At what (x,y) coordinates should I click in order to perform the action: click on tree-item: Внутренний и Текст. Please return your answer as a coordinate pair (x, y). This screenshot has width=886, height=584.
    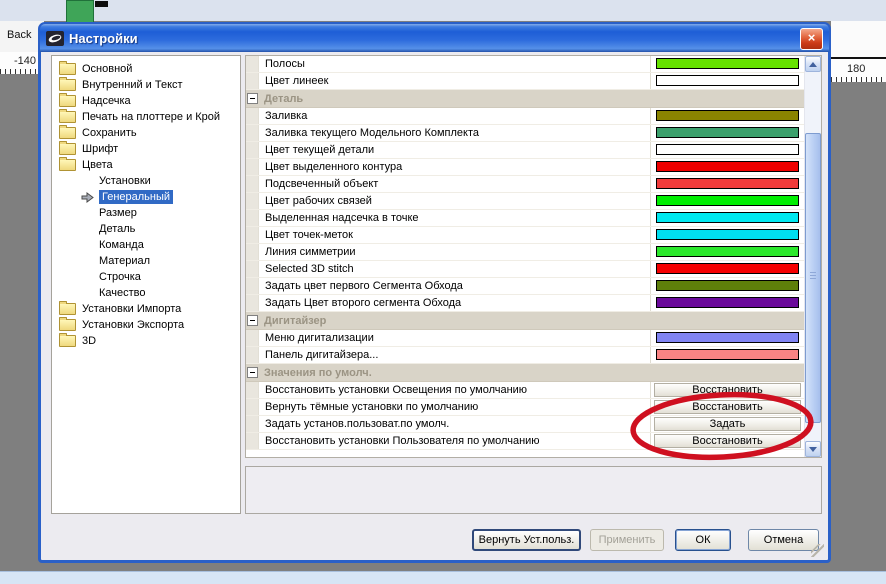
    Looking at the image, I should click on (146, 85).